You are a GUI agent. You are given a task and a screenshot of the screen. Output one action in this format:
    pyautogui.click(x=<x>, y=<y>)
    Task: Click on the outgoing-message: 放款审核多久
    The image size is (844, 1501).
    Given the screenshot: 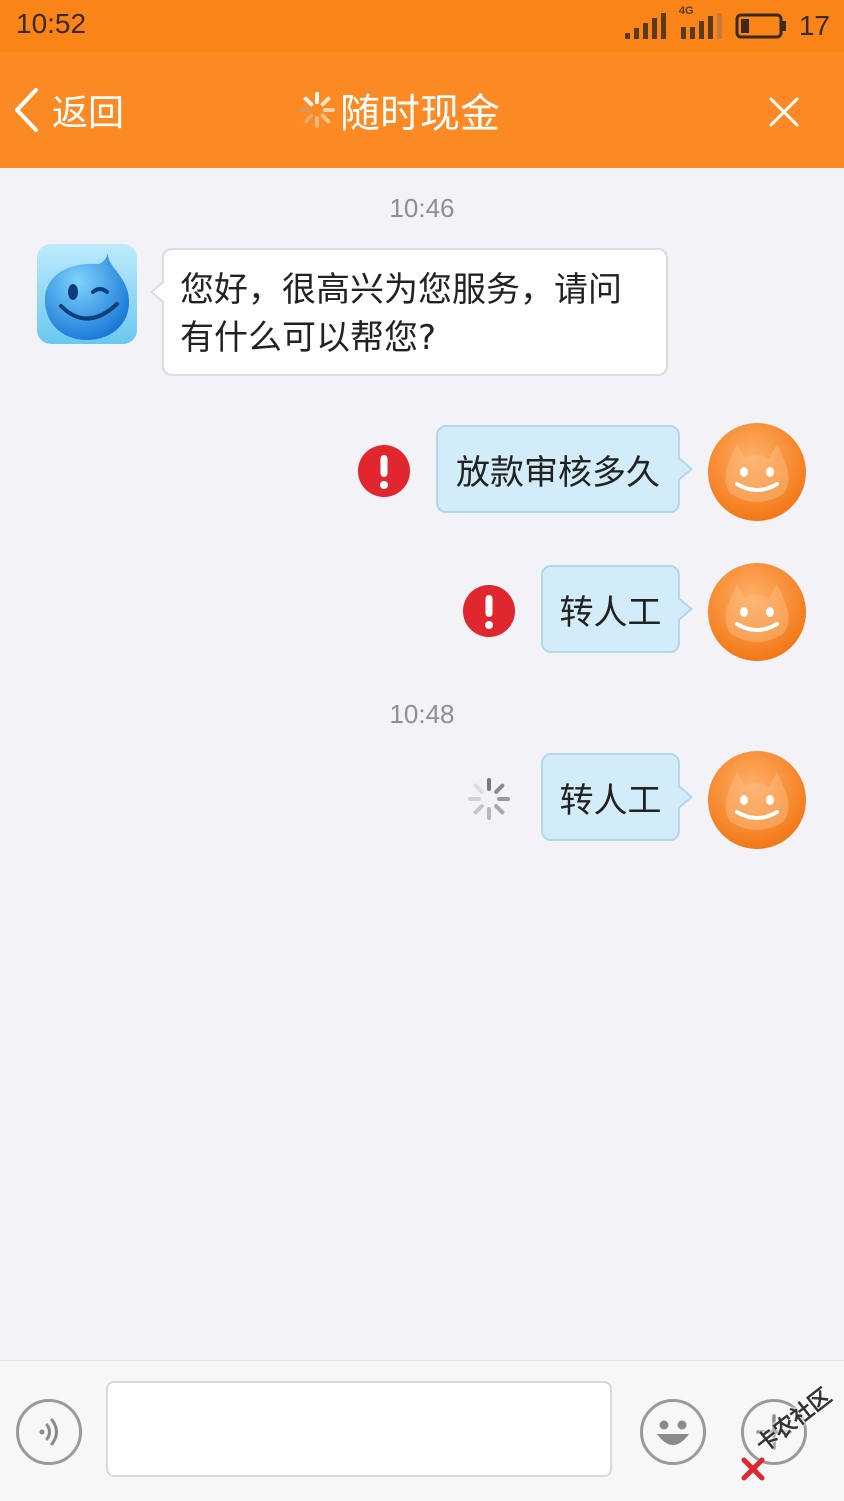 What is the action you would take?
    pyautogui.click(x=564, y=469)
    